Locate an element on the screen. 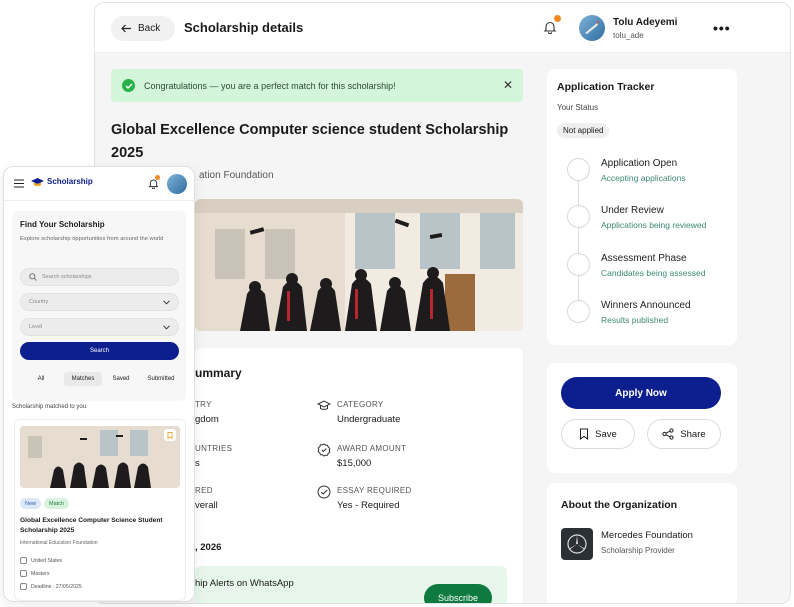 The height and width of the screenshot is (607, 794). org-name: Mercedes Foundation is located at coordinates (647, 535).